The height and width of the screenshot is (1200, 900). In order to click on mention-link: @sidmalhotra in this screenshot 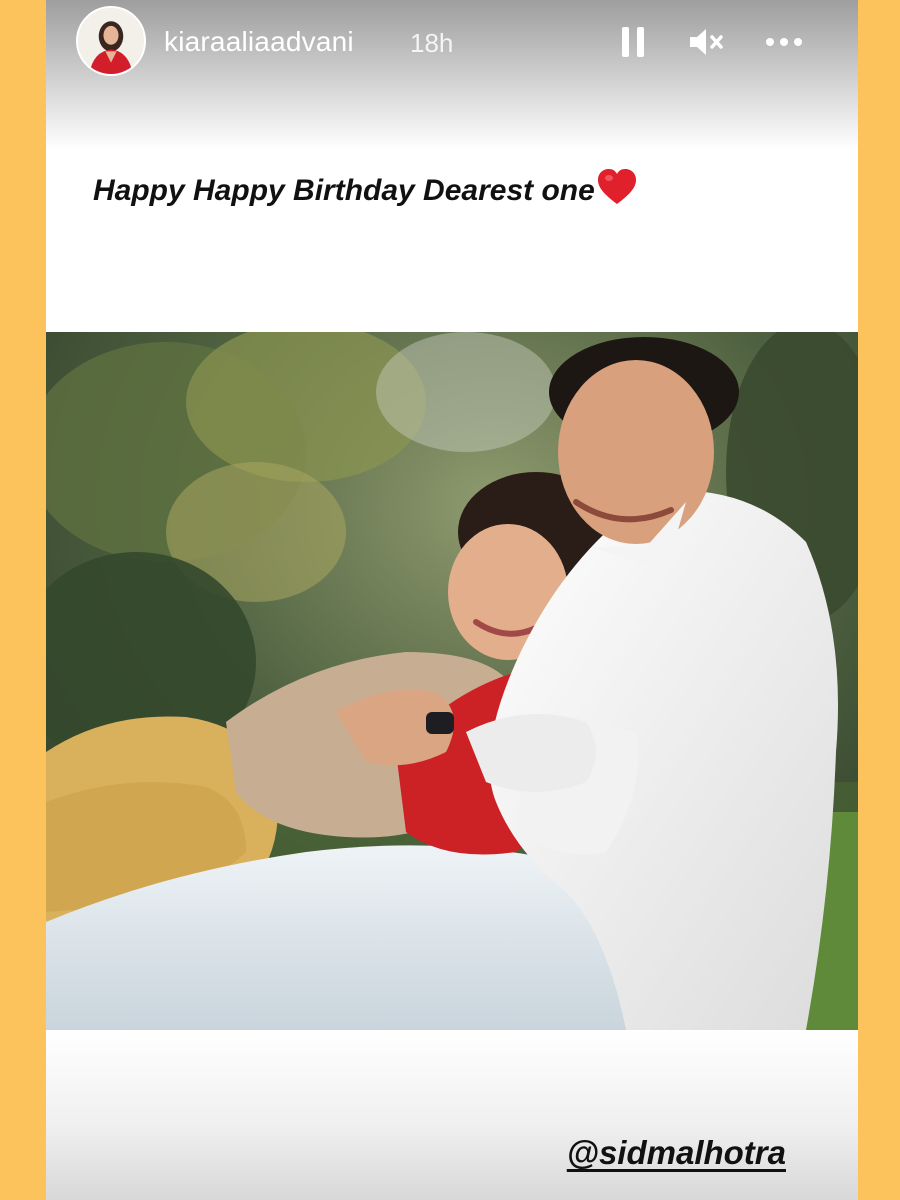, I will do `click(676, 1153)`.